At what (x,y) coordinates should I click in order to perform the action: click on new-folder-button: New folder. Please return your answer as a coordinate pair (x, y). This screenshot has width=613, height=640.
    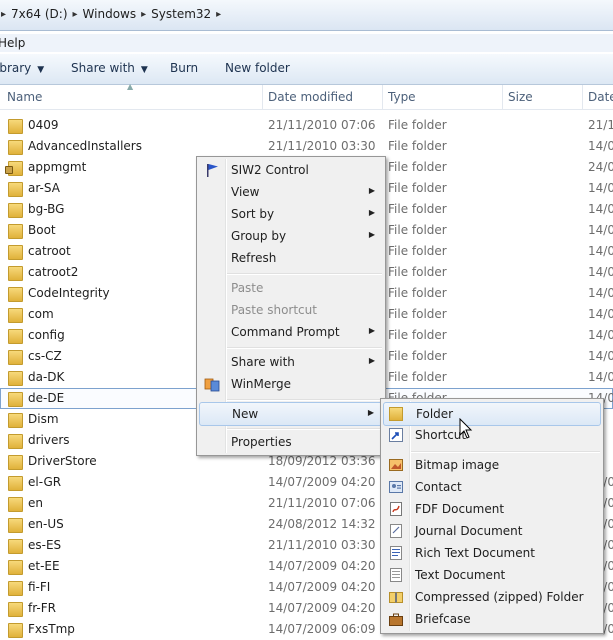
    Looking at the image, I should click on (257, 68).